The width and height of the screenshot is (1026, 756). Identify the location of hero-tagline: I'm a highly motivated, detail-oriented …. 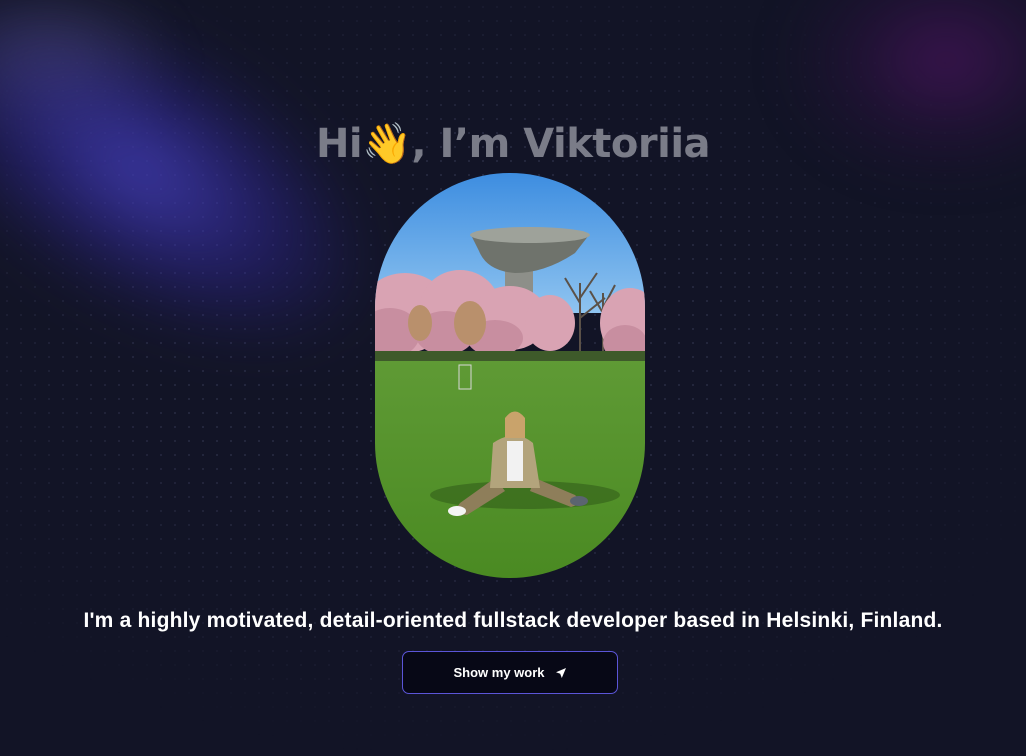
(513, 620).